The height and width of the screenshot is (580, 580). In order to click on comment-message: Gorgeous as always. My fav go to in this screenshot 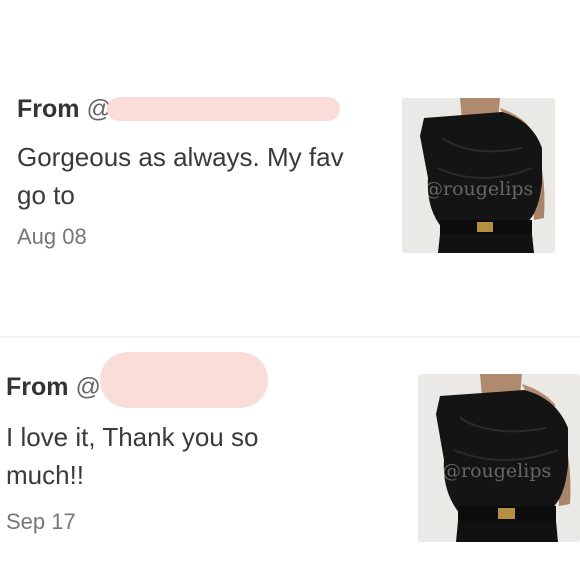, I will do `click(180, 176)`.